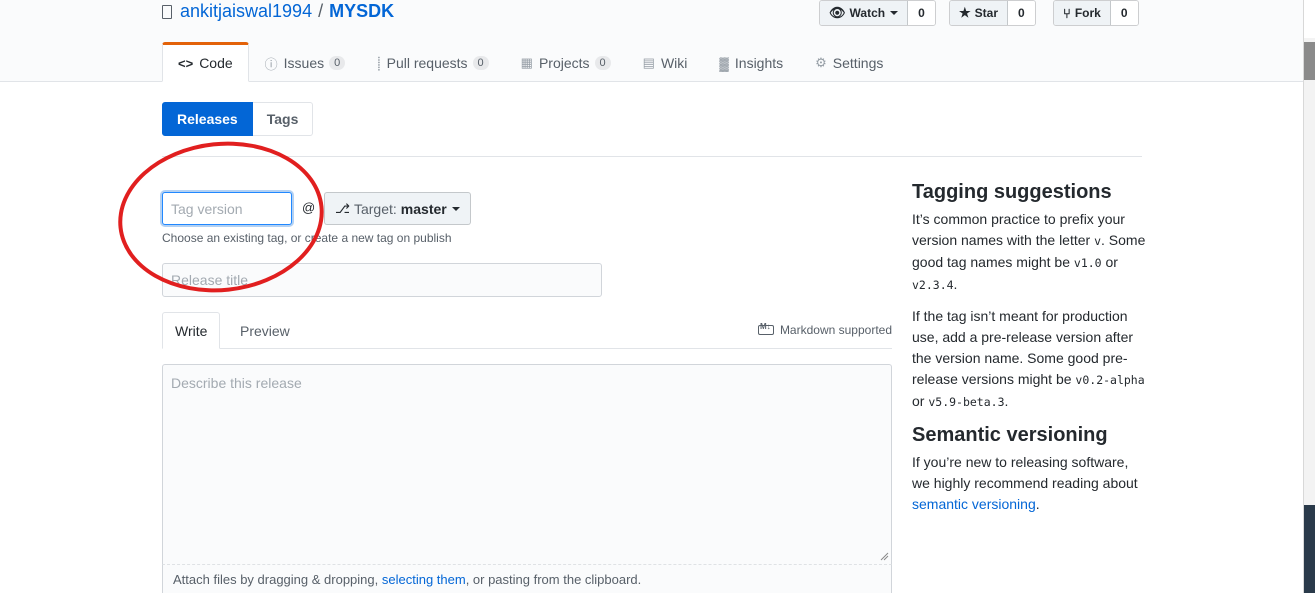 This screenshot has width=1315, height=593. I want to click on star-icon: ★, so click(965, 12).